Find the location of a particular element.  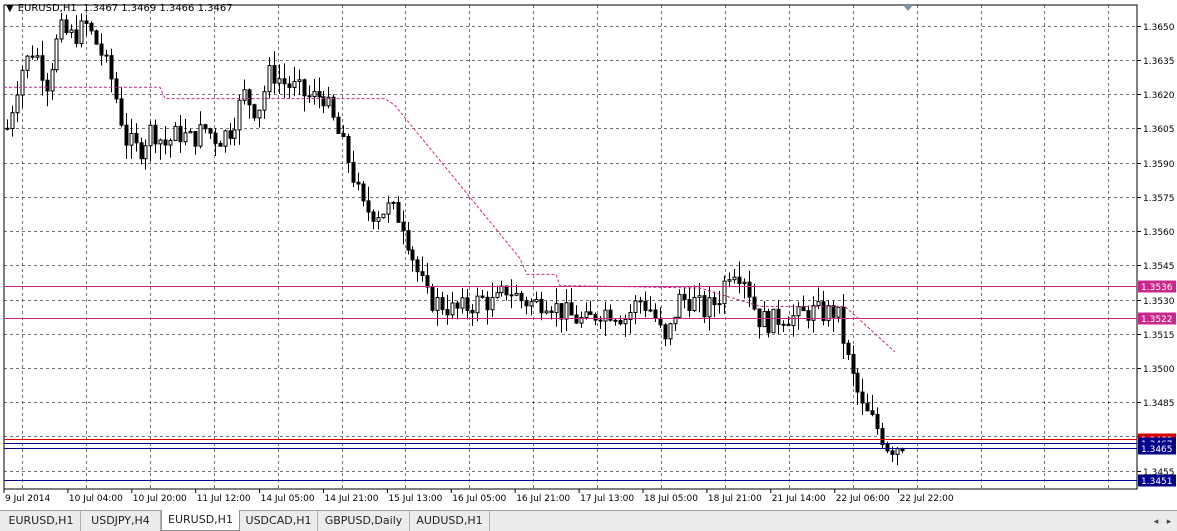

chart-shift-marker-icon is located at coordinates (908, 8).